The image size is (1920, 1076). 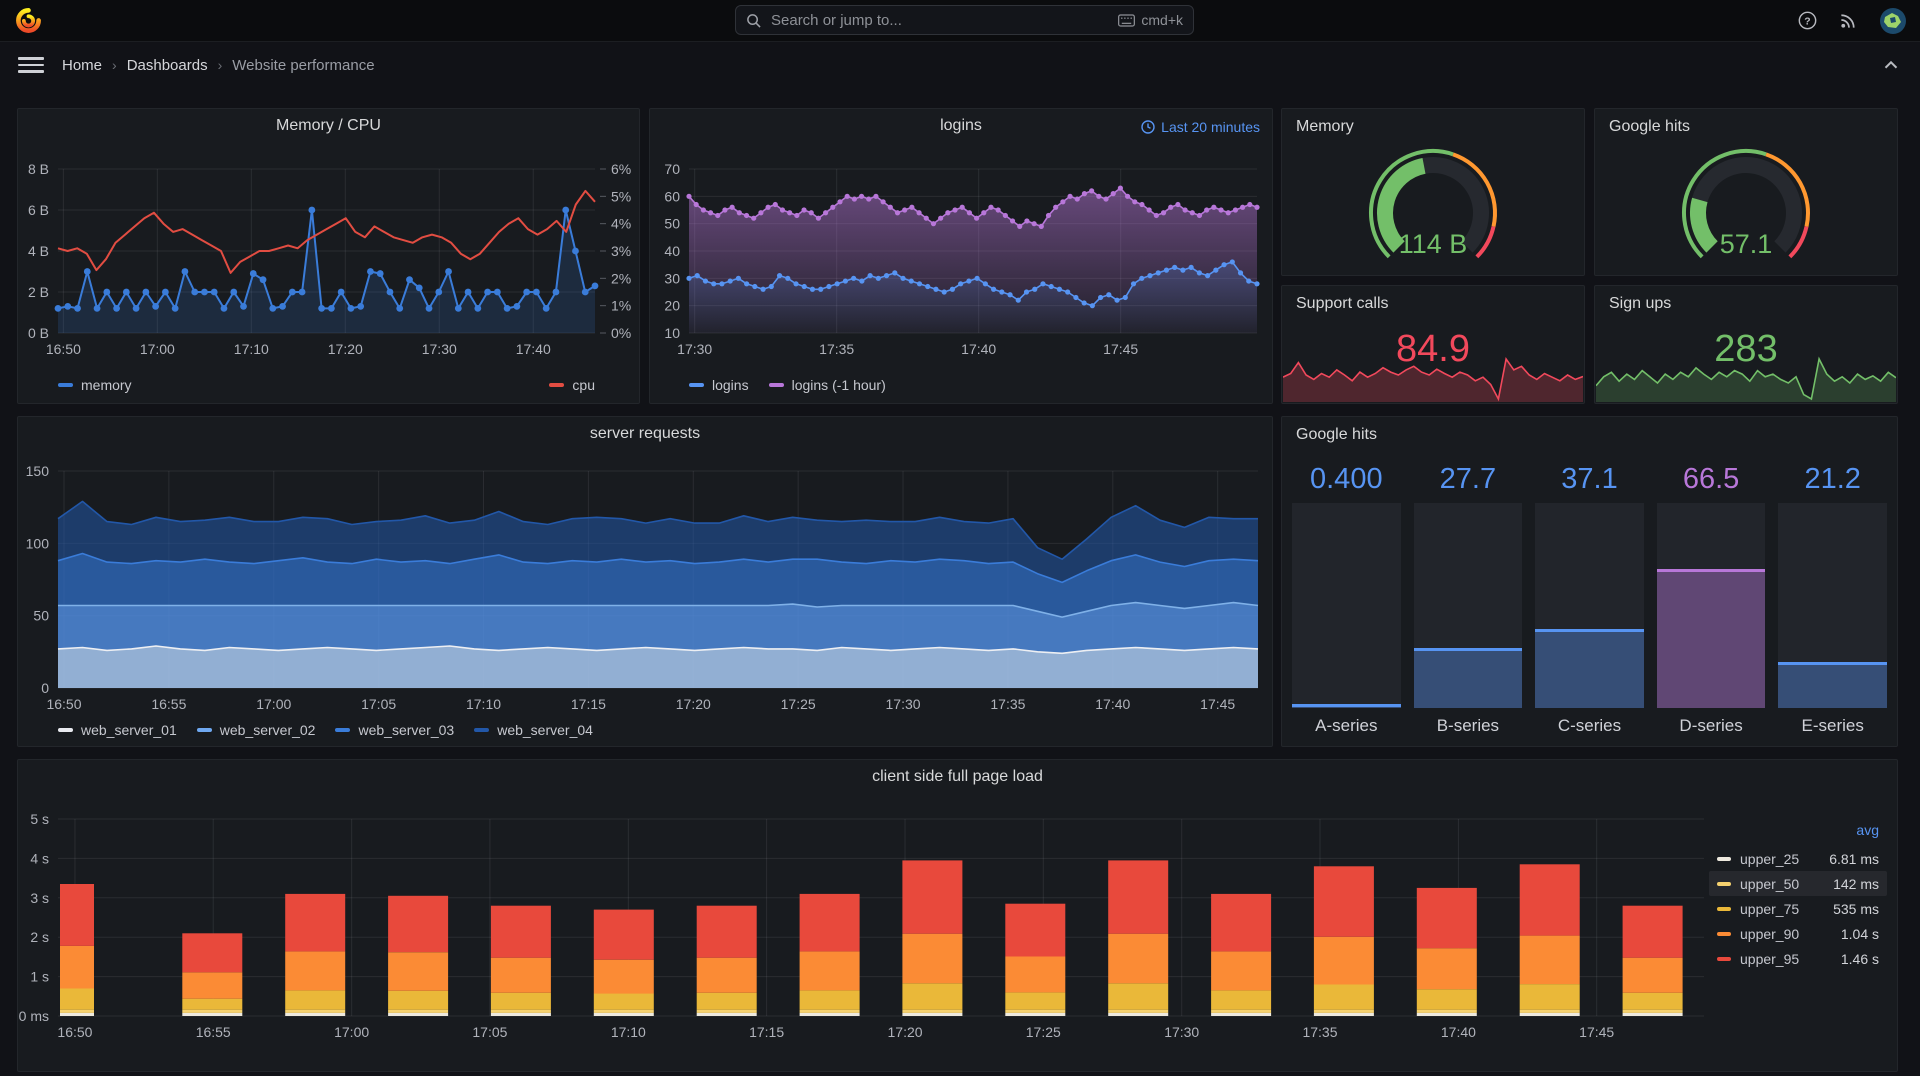 I want to click on svg-text: 17:20, so click(x=693, y=704).